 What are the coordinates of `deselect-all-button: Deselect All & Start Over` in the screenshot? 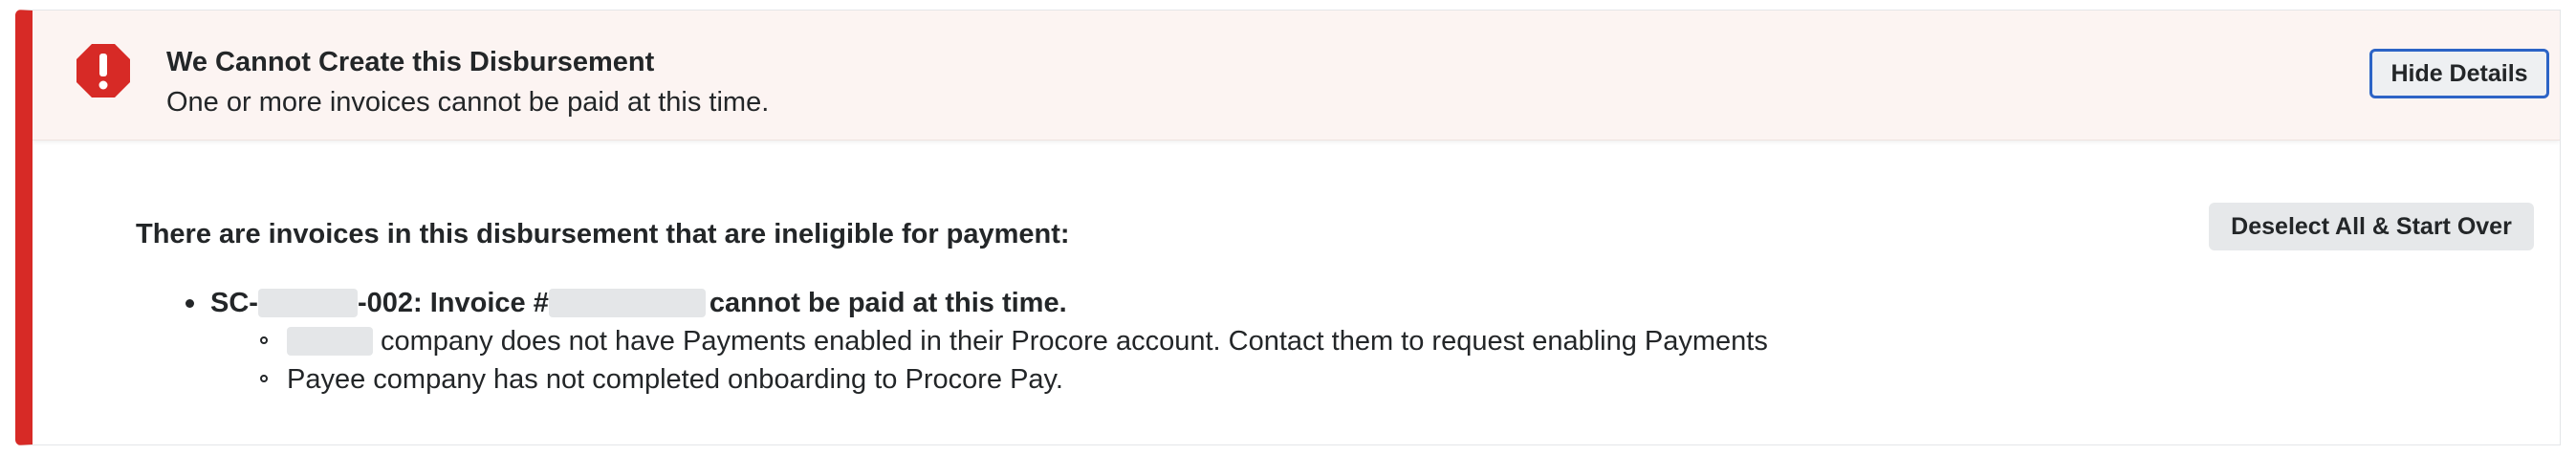 It's located at (2371, 227).